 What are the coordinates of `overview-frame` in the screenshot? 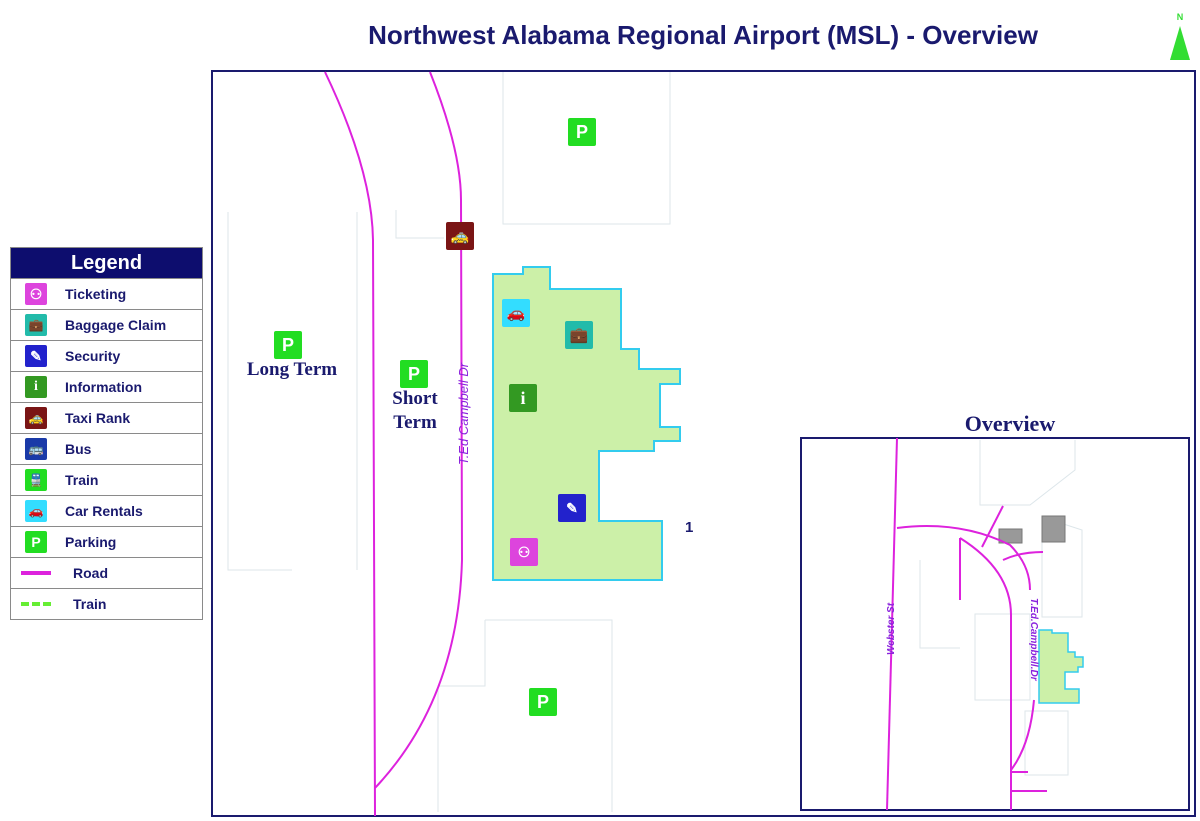 It's located at (995, 624).